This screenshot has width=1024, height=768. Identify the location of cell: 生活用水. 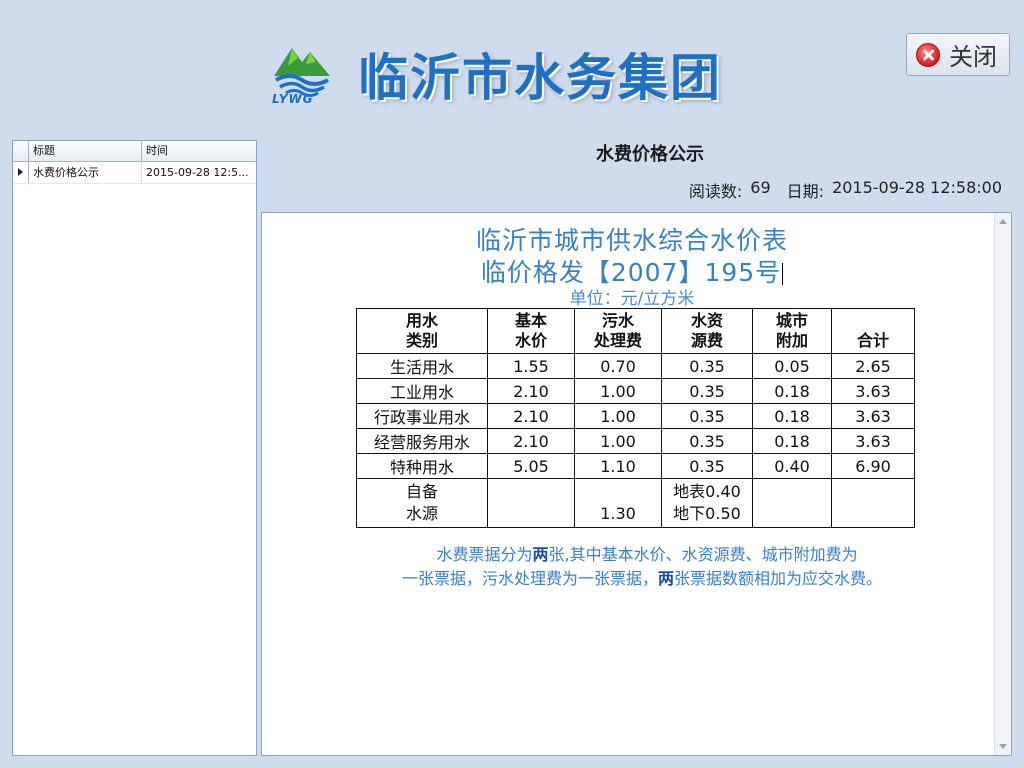
(422, 366).